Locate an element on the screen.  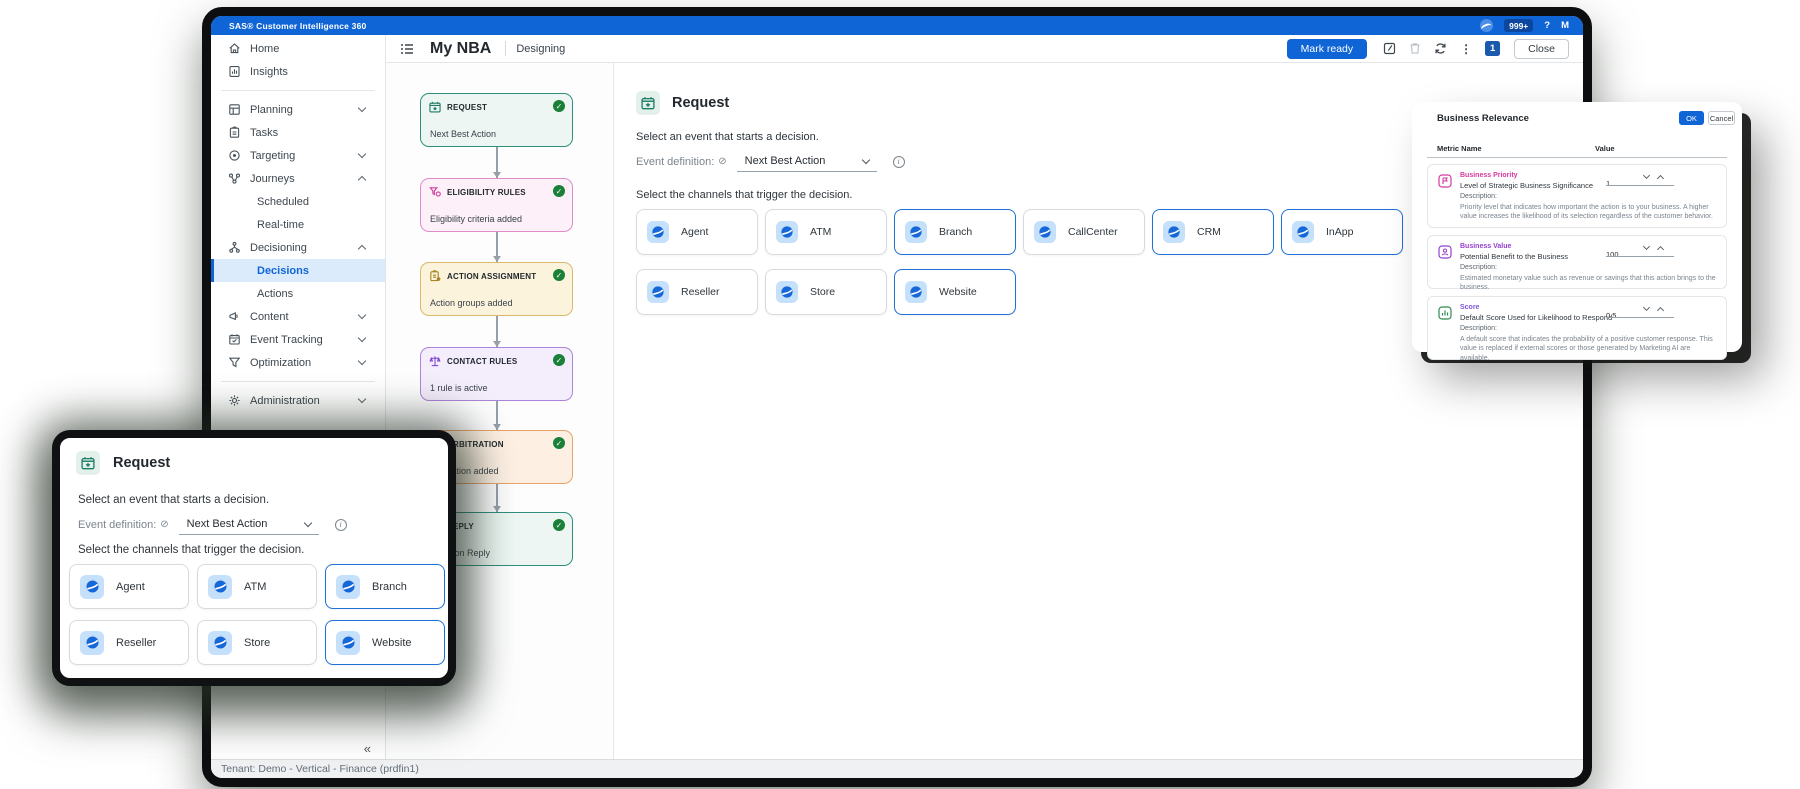
mark-ready-button: Mark ready is located at coordinates (1327, 48).